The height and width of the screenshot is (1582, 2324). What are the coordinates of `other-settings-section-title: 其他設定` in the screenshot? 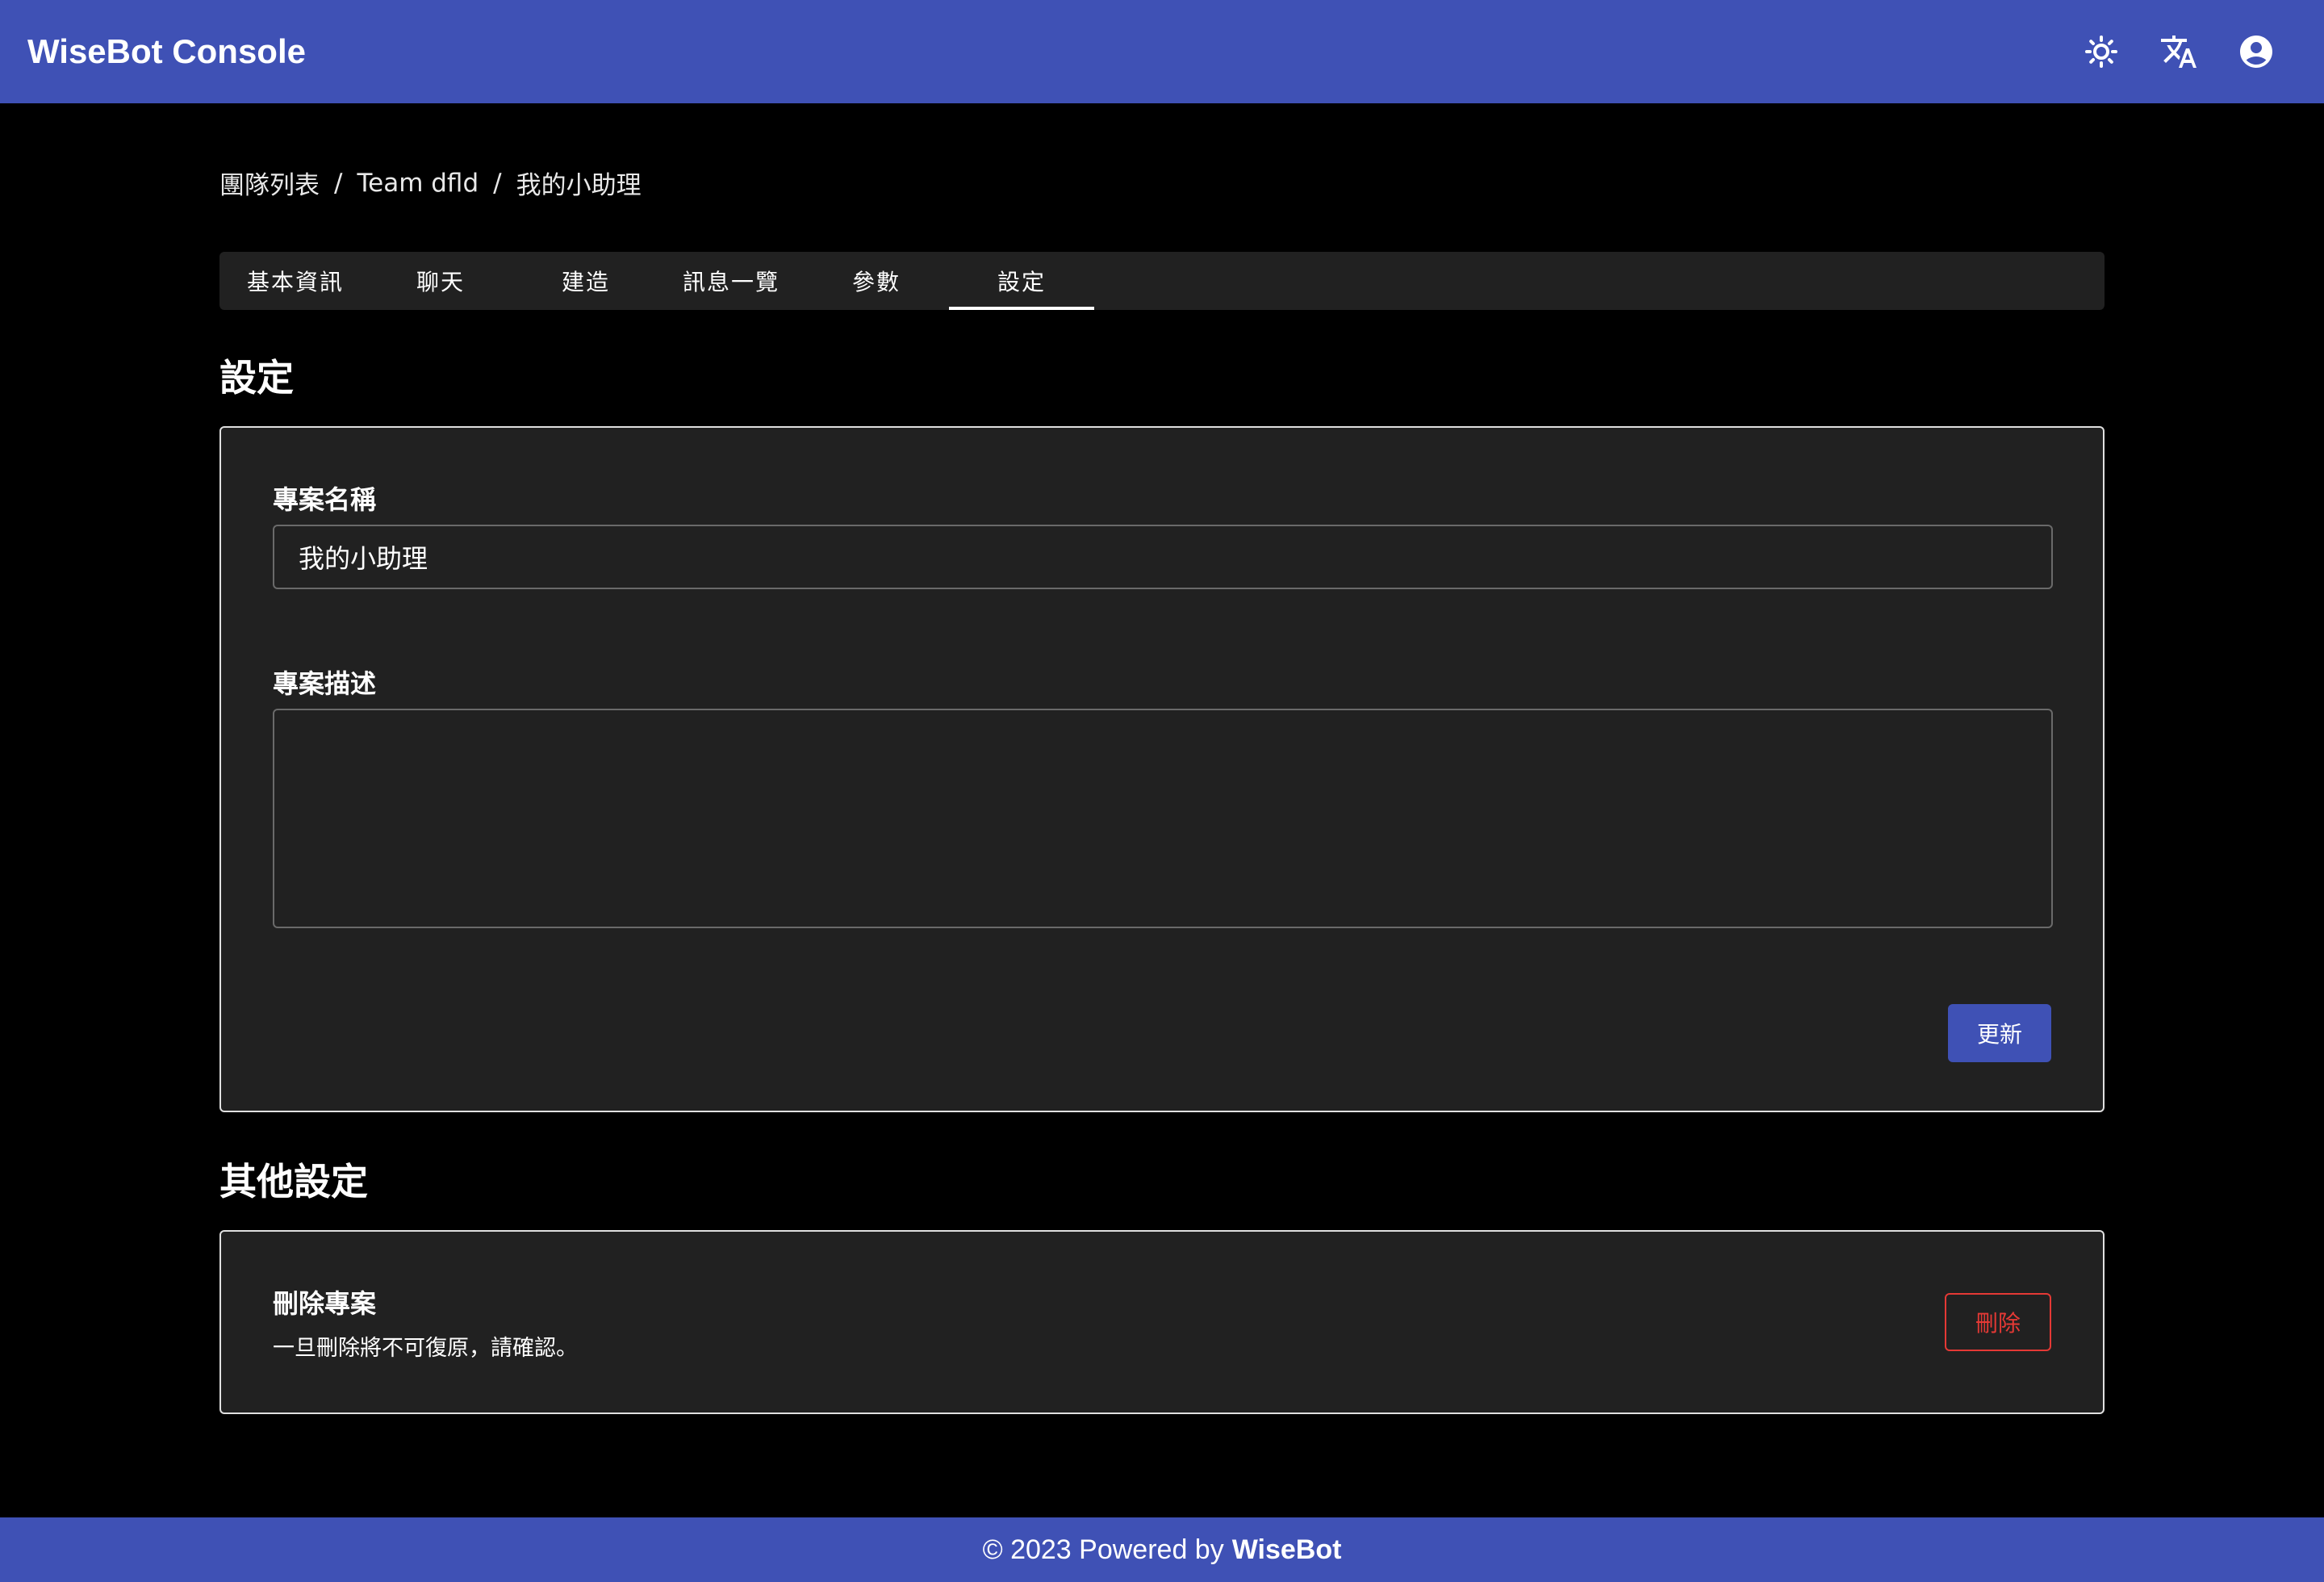 It's located at (294, 1181).